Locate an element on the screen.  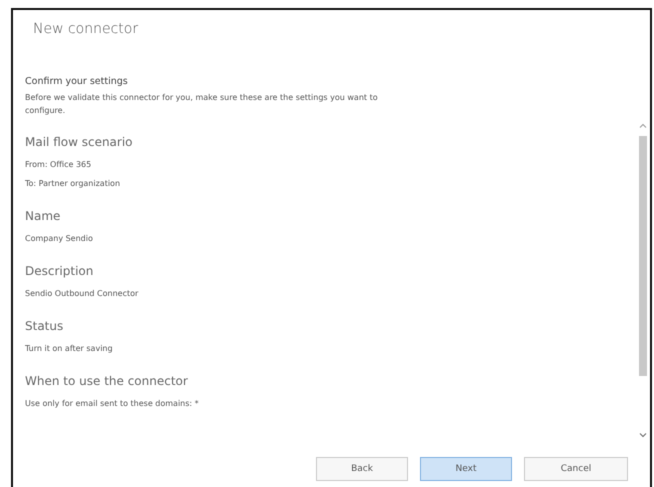
scrollbar-thumb is located at coordinates (643, 256).